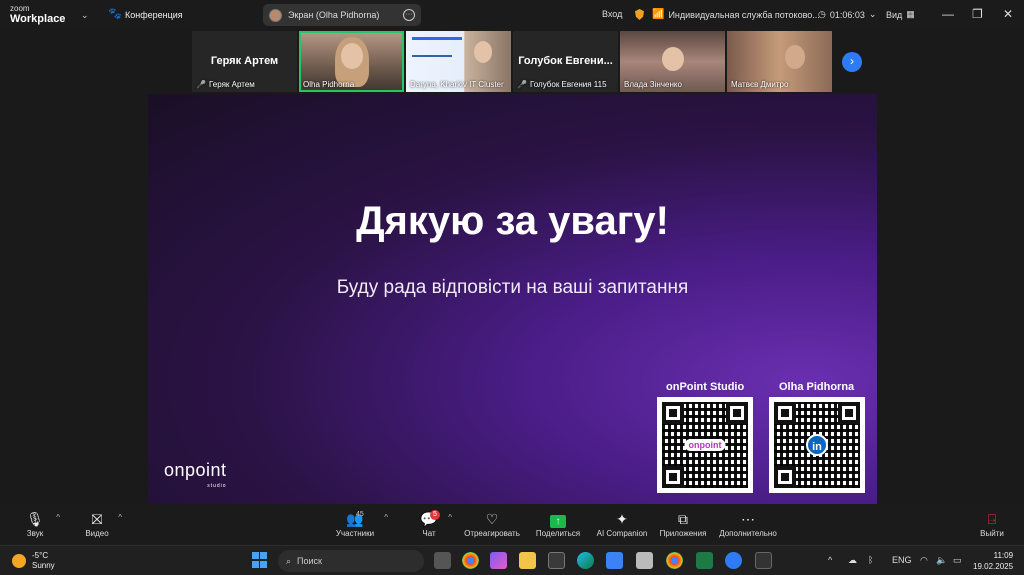  I want to click on qr-code-onpoint: onpoint, so click(705, 445).